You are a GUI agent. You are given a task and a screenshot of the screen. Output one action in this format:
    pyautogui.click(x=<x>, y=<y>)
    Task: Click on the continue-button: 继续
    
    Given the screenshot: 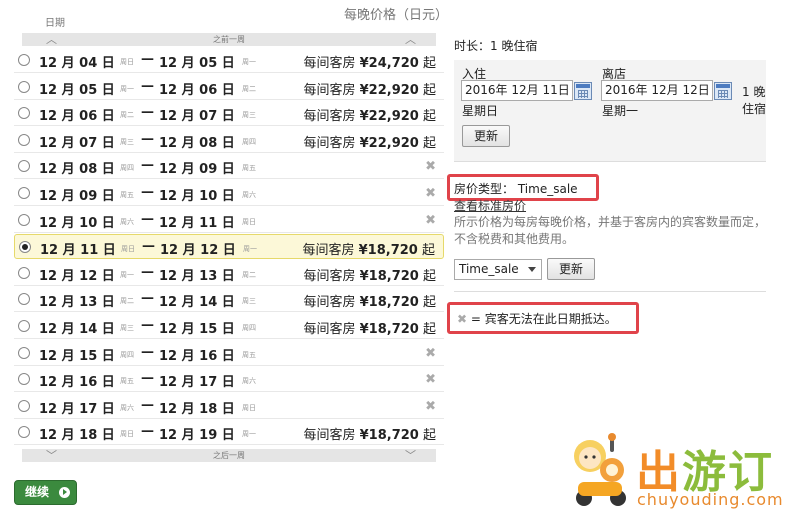 What is the action you would take?
    pyautogui.click(x=45, y=492)
    